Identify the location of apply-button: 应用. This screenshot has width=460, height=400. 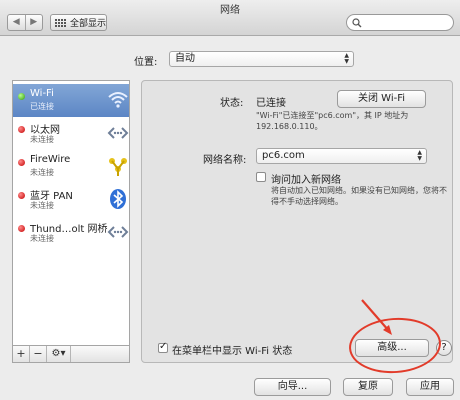
(430, 387).